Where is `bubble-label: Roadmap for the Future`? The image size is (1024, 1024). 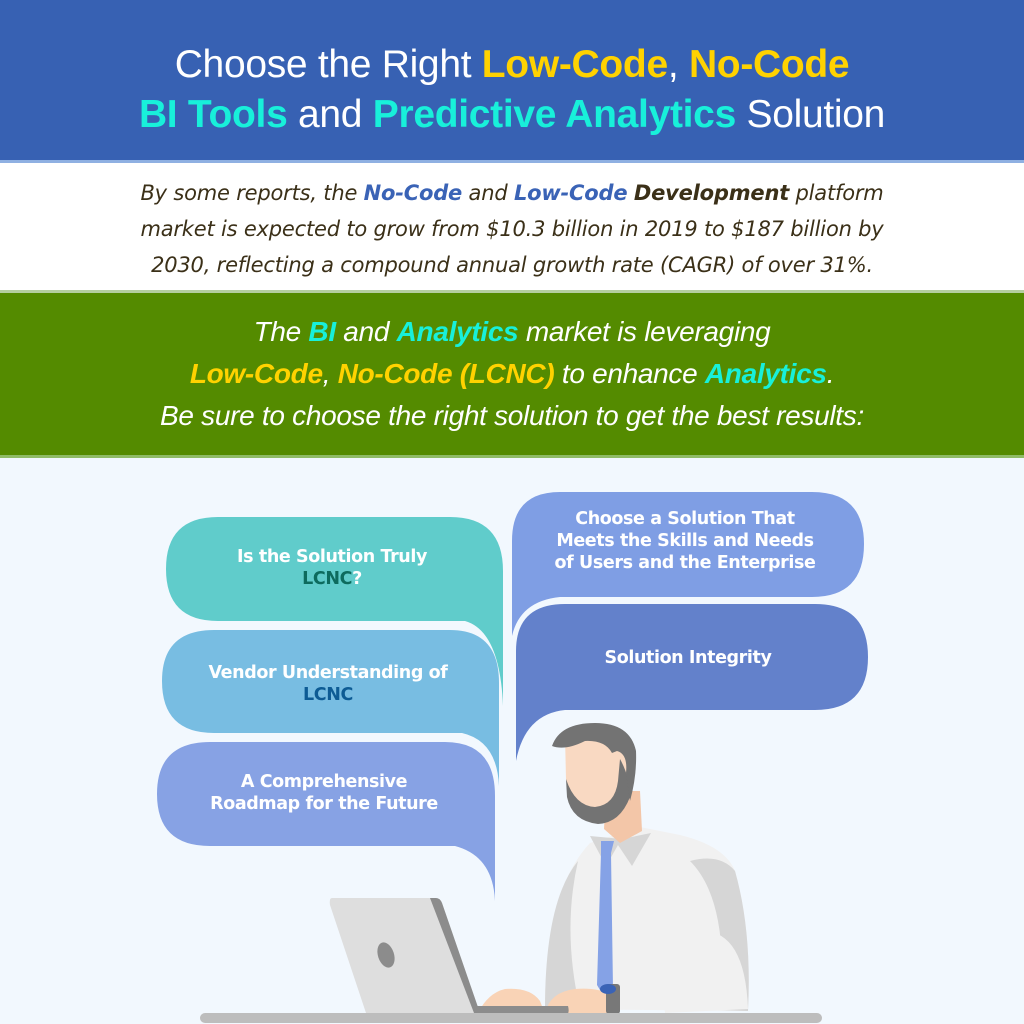
bubble-label: Roadmap for the Future is located at coordinates (324, 804).